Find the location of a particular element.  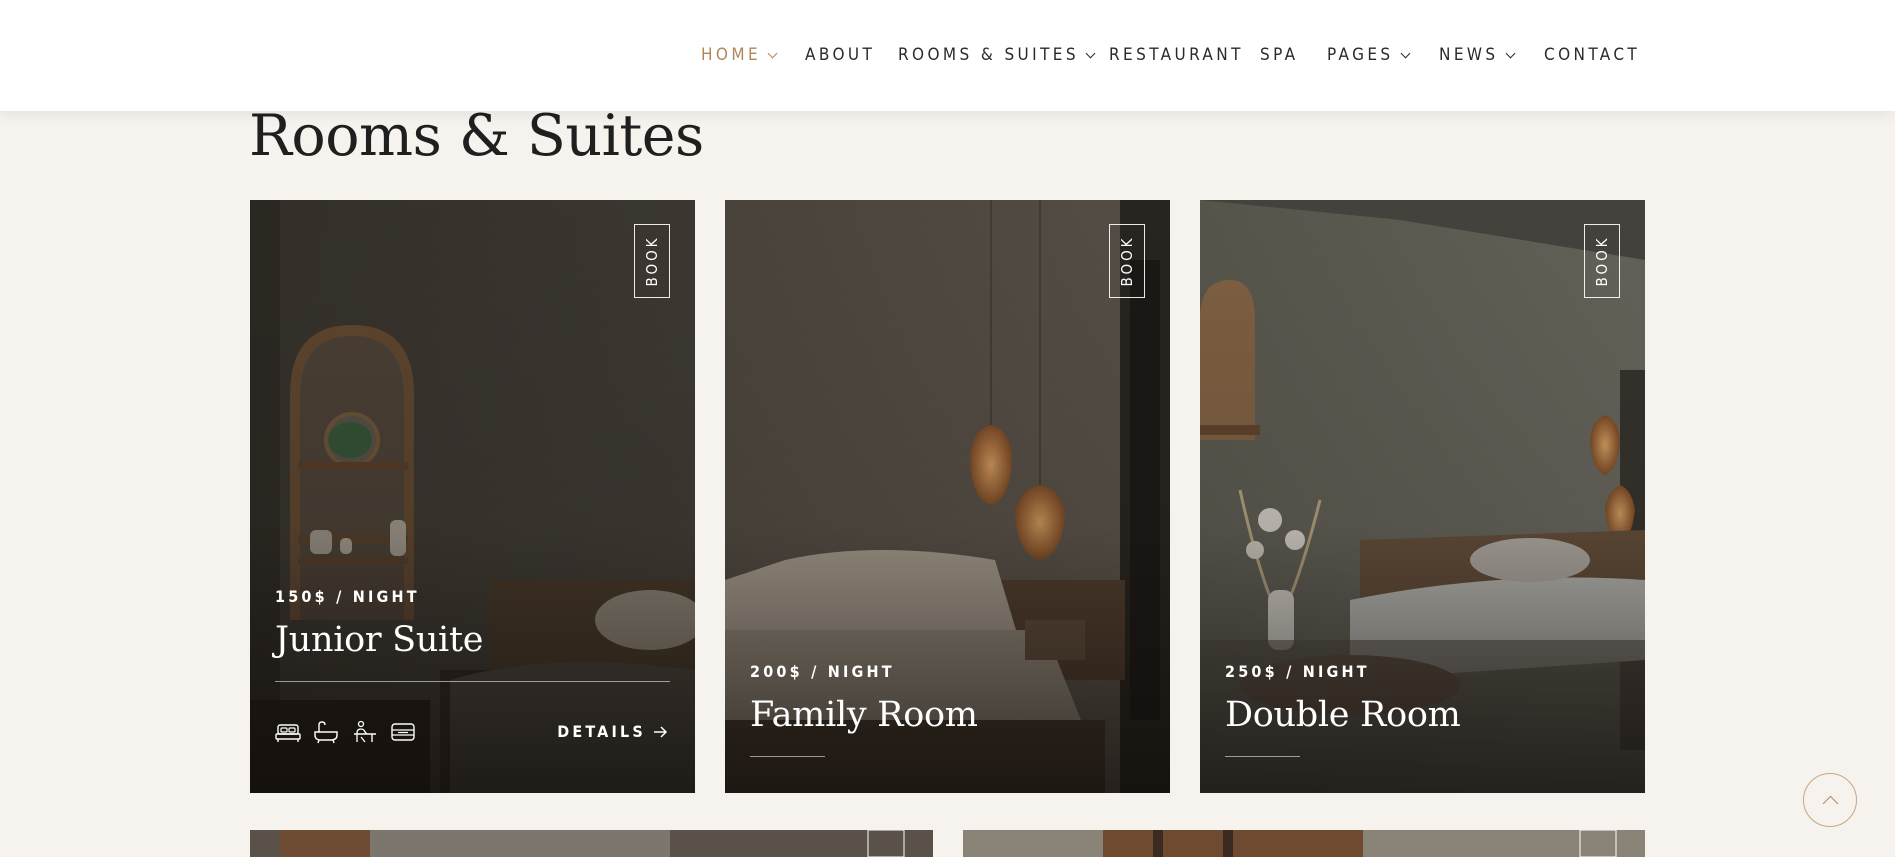

room-price: 150$ / NIGHT is located at coordinates (347, 596).